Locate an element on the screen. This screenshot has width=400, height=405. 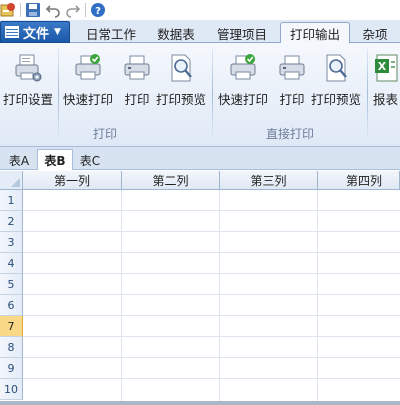
tab-data-table: 数据表 is located at coordinates (176, 33).